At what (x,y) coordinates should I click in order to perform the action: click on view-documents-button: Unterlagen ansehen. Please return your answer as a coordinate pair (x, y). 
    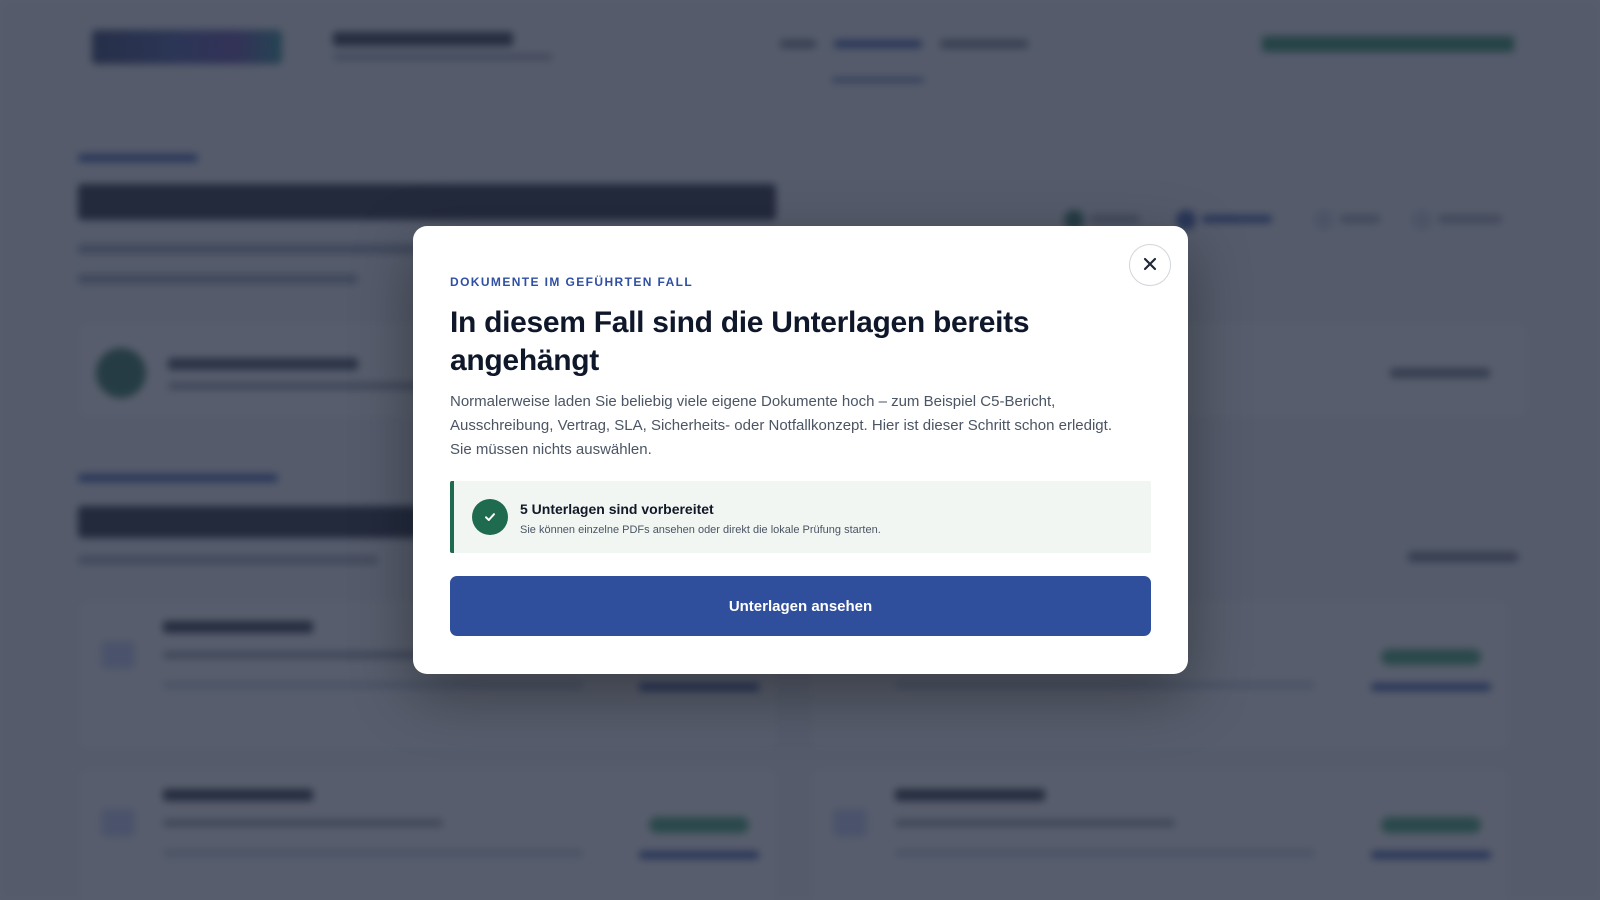
    Looking at the image, I should click on (800, 606).